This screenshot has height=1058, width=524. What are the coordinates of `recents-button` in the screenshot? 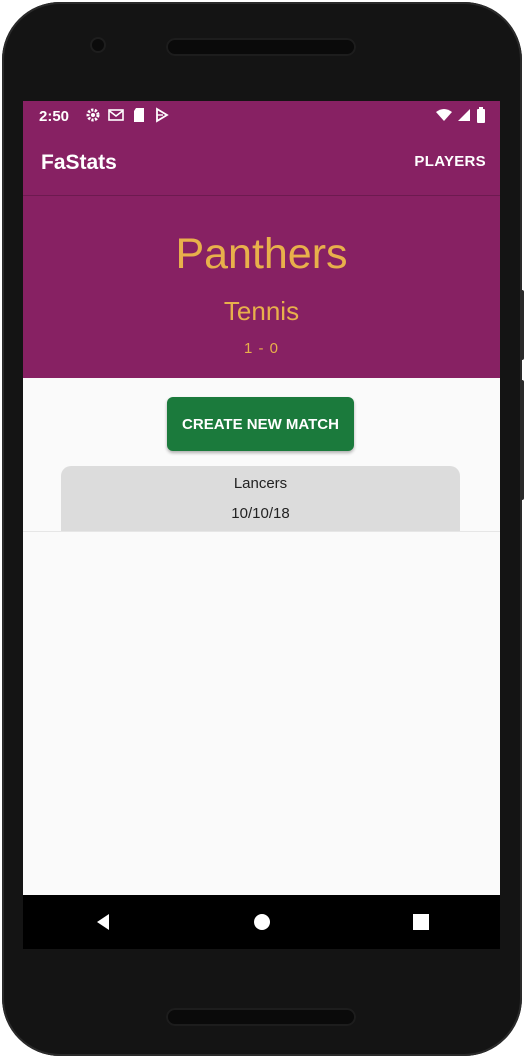 It's located at (421, 922).